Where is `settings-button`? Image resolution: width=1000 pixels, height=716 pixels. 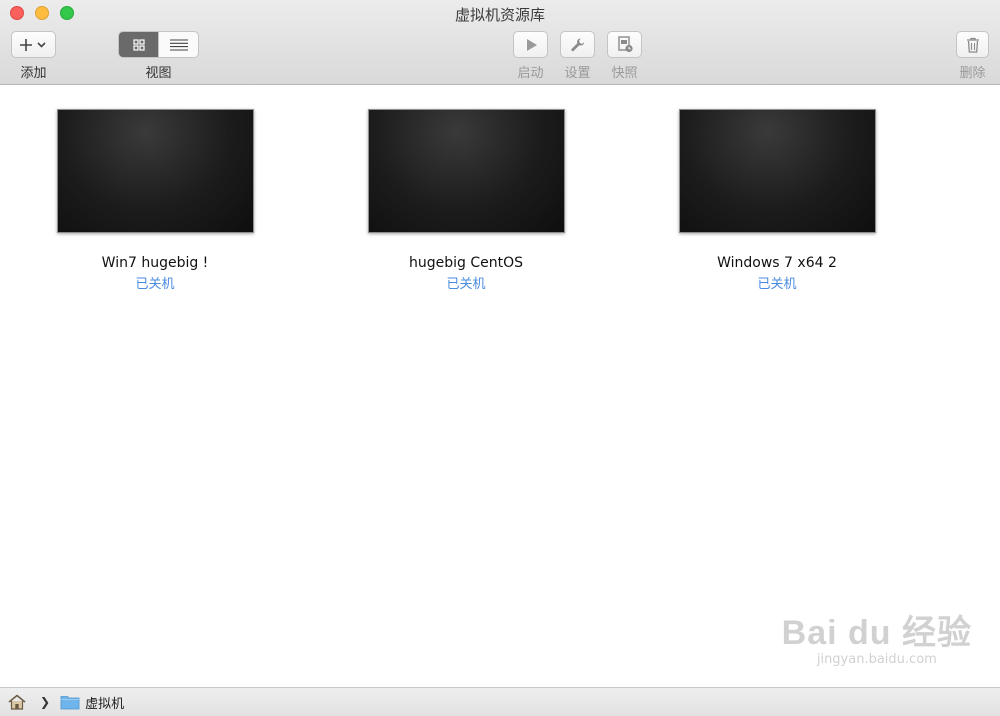
settings-button is located at coordinates (577, 44).